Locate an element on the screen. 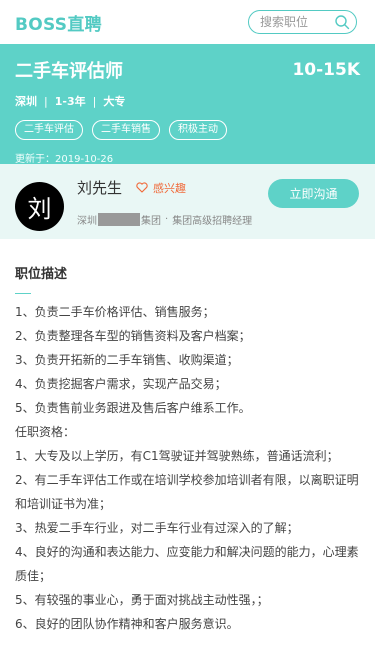 This screenshot has width=375, height=665. logo: BOSS直聘 is located at coordinates (58, 22).